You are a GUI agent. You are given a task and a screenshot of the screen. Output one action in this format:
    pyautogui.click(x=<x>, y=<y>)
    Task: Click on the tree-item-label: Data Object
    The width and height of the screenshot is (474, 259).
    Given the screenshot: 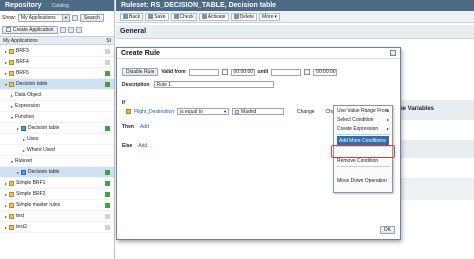 What is the action you would take?
    pyautogui.click(x=28, y=95)
    